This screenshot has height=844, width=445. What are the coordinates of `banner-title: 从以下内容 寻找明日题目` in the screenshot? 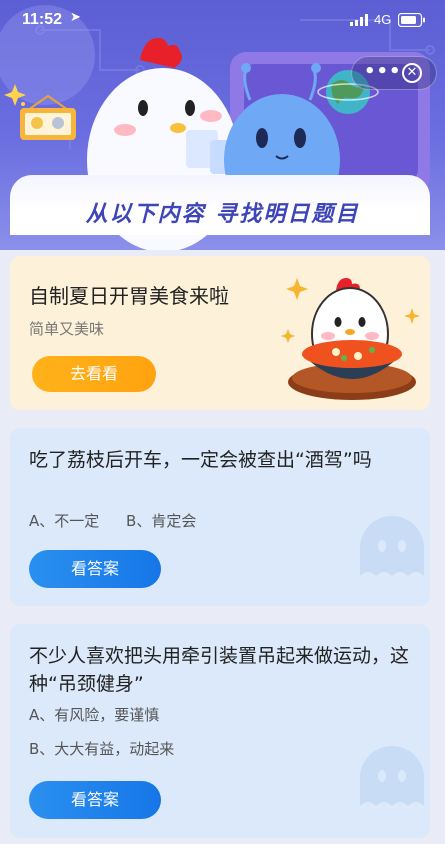 It's located at (222, 214).